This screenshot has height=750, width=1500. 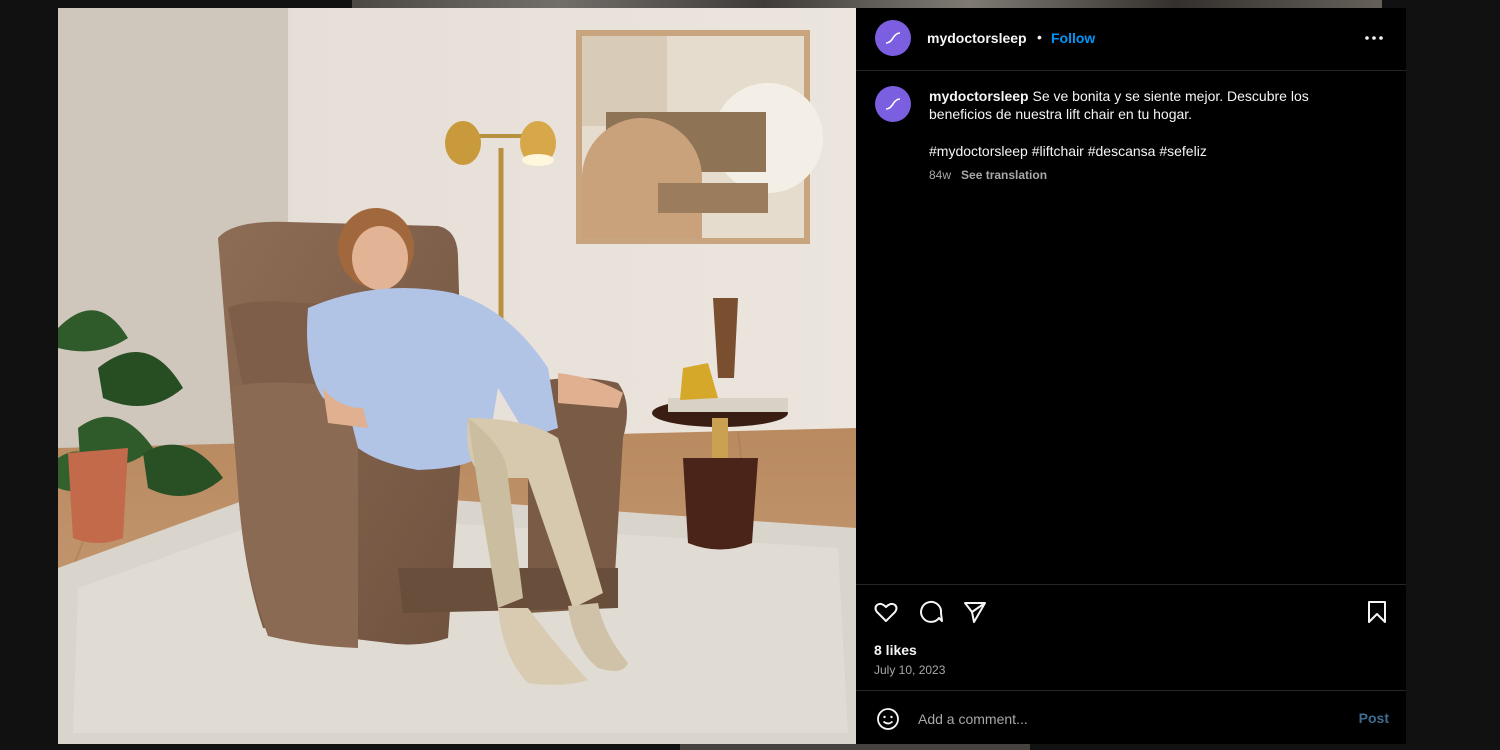 I want to click on avatar, so click(x=893, y=38).